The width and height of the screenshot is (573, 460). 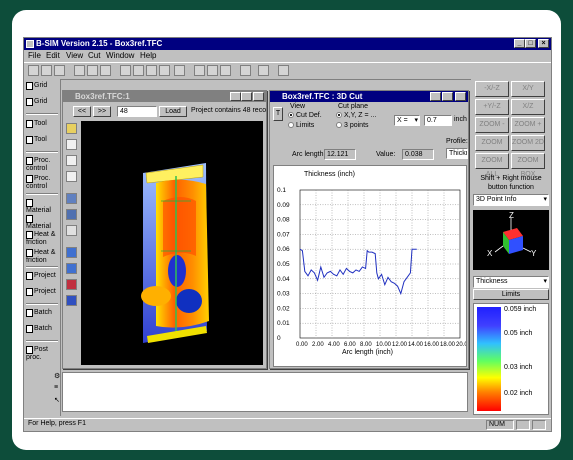 What do you see at coordinates (42, 276) in the screenshot?
I see `project-button: Project` at bounding box center [42, 276].